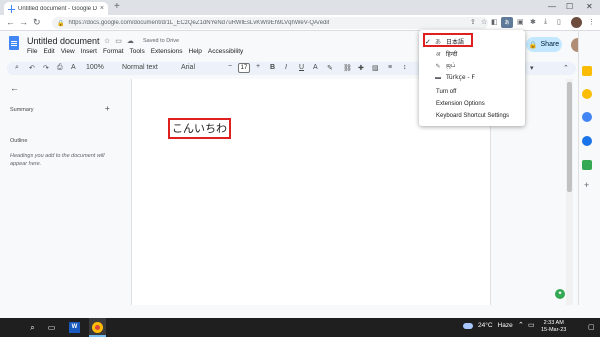 The height and width of the screenshot is (337, 600). I want to click on maximize-icon: ☐, so click(569, 6).